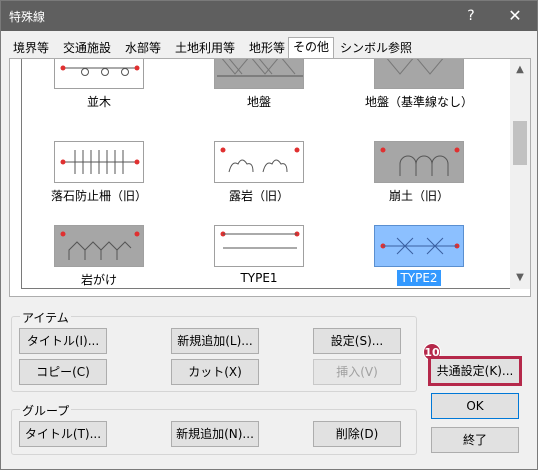 This screenshot has width=538, height=470. Describe the element at coordinates (259, 278) in the screenshot. I see `item-label: TYPE1` at that location.